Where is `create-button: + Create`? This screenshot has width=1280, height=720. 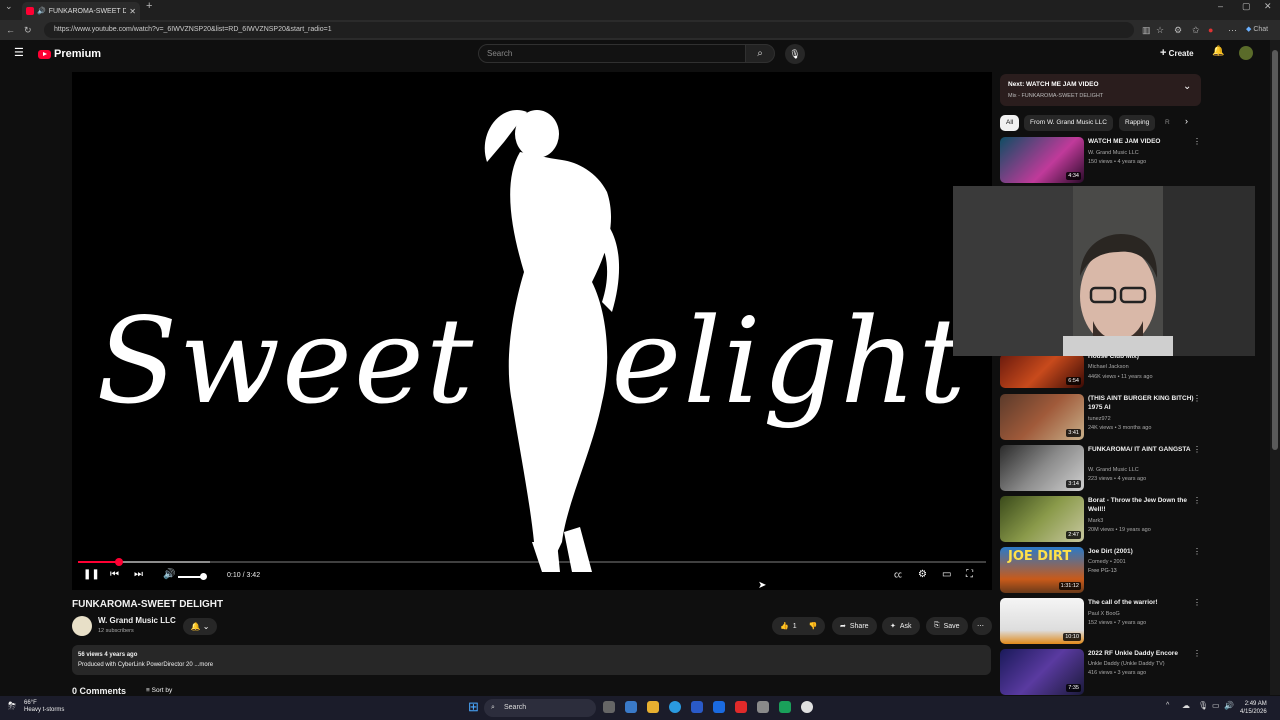 create-button: + Create is located at coordinates (1177, 53).